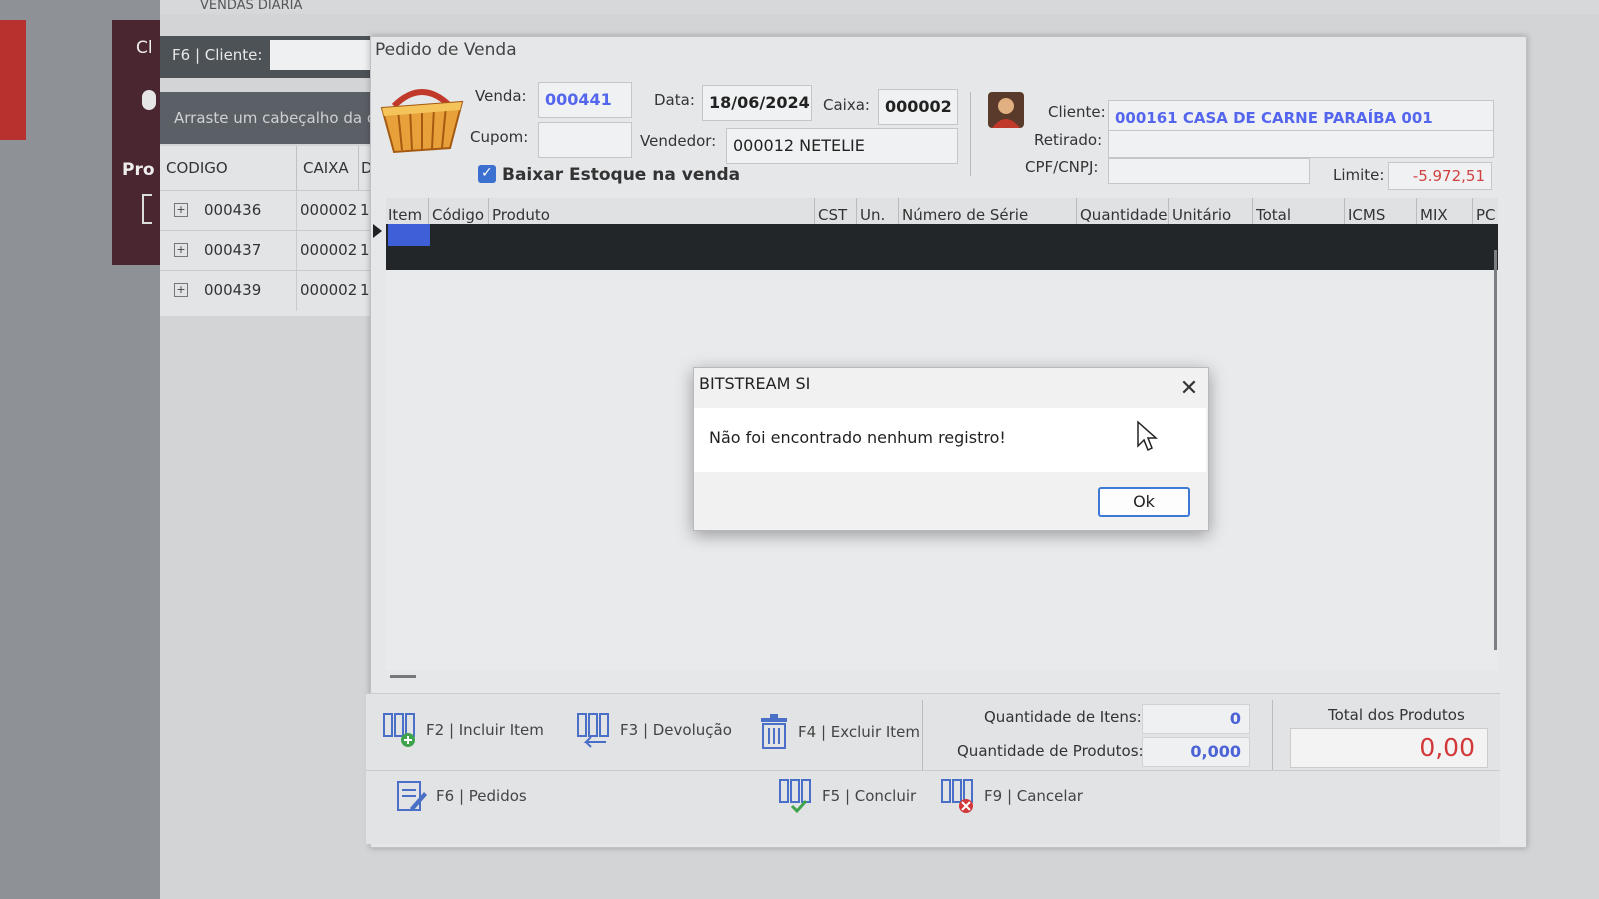  I want to click on client-filter-bar: F6 | Cliente:, so click(265, 57).